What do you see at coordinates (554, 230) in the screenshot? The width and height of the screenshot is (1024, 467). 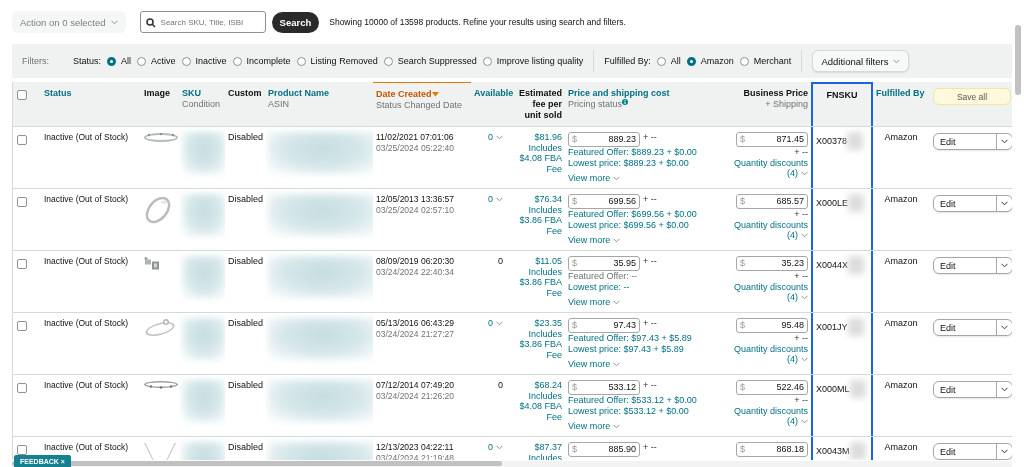 I see `fee-text: Fee` at bounding box center [554, 230].